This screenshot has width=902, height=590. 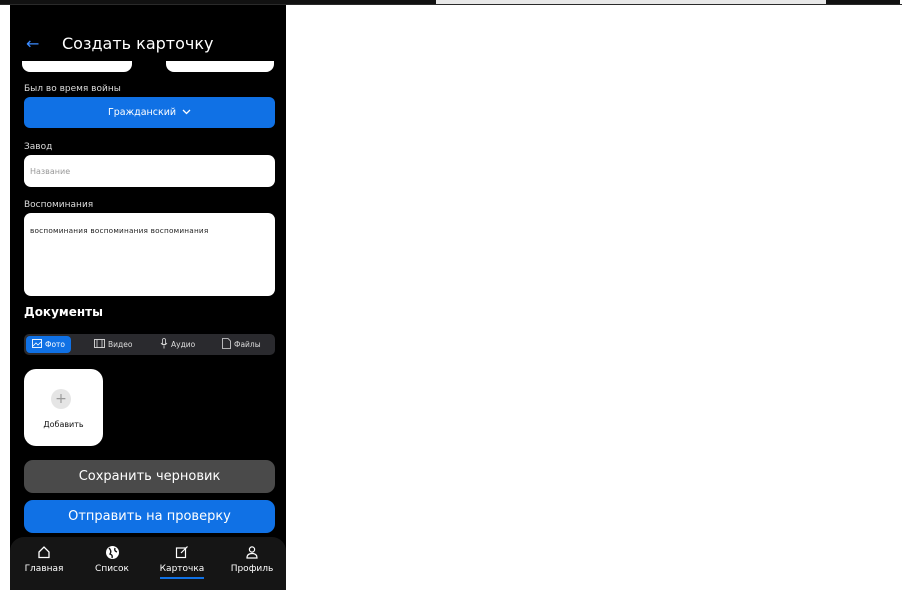 I want to click on nav-item-profile: Профиль, so click(x=252, y=559).